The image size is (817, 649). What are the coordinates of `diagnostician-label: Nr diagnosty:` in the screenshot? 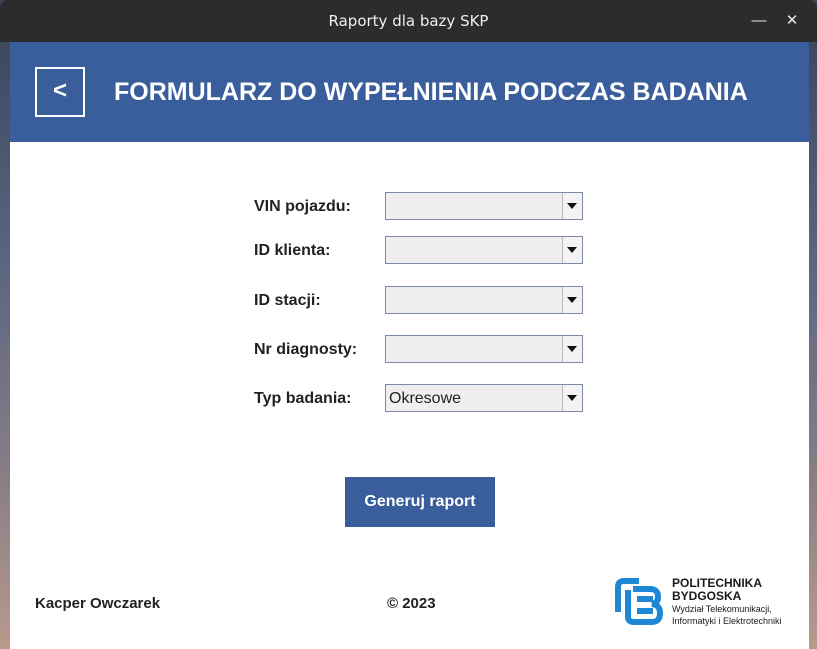 It's located at (306, 349).